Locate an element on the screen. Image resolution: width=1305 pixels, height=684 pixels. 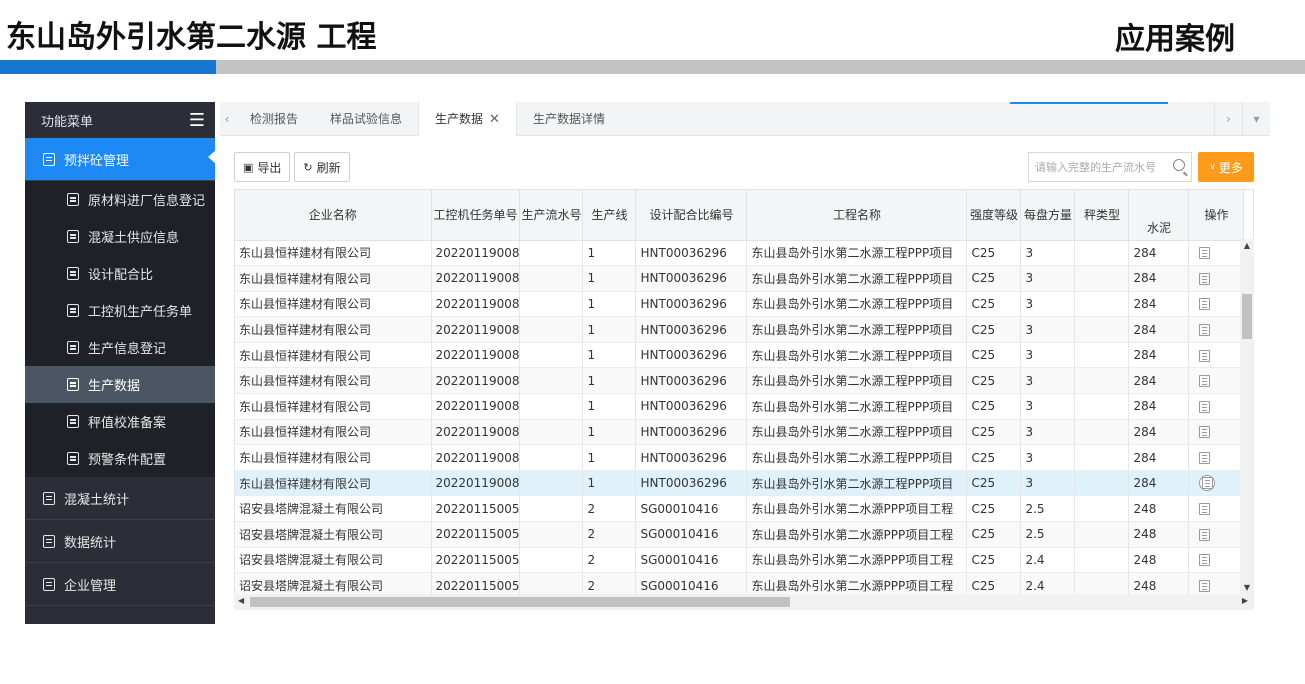
horizontal-scroll-thumb is located at coordinates (520, 602).